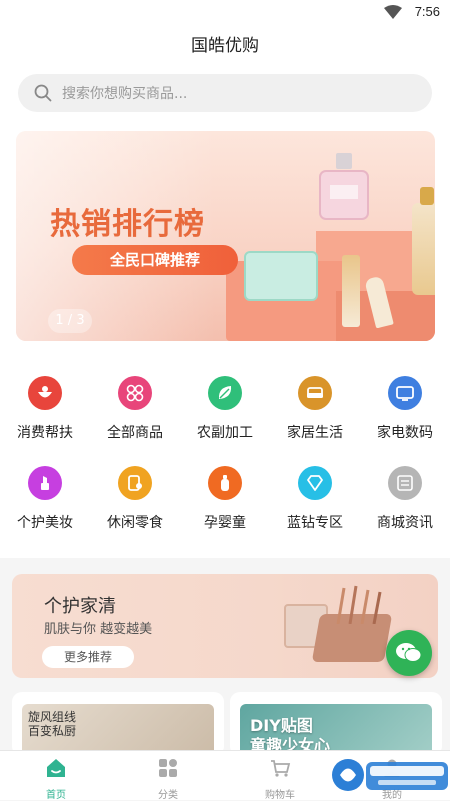 This screenshot has width=450, height=801. I want to click on status-bar: 7:56, so click(225, 12).